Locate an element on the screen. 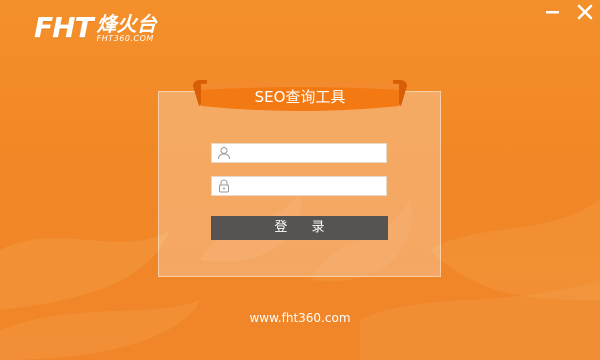  minimize-icon is located at coordinates (552, 12).